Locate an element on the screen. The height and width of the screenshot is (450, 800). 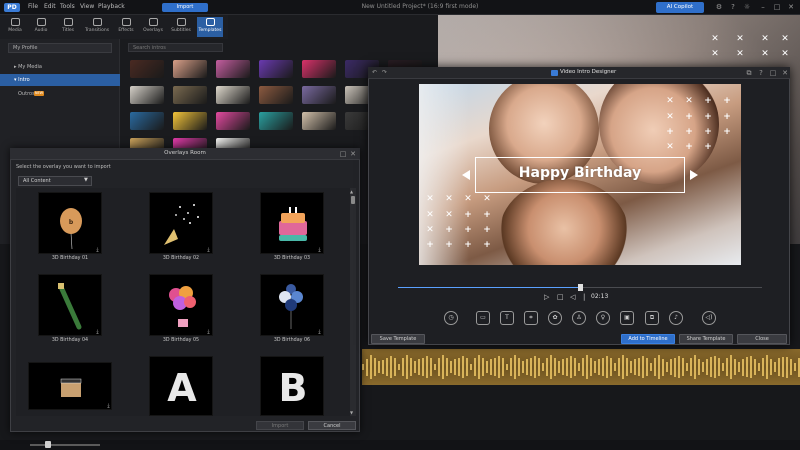
redo-icon: ↷ is located at coordinates (384, 72).